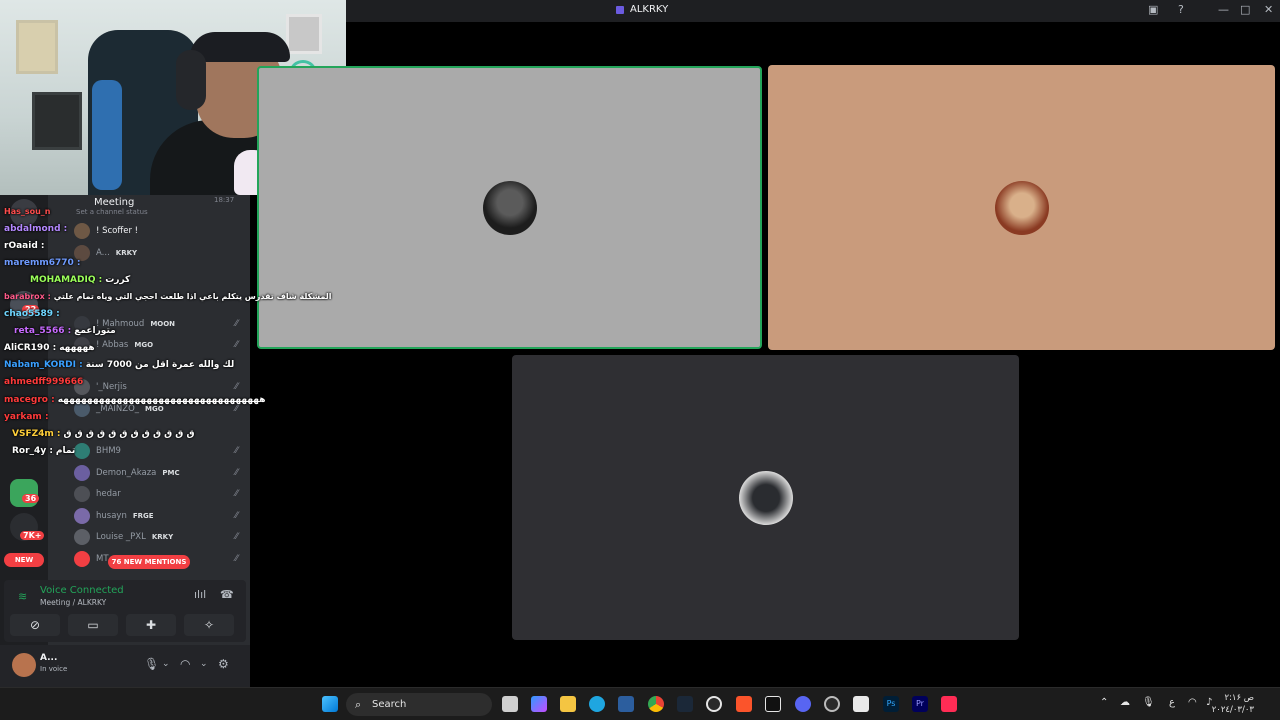 Image resolution: width=1280 pixels, height=720 pixels. I want to click on edge-icon, so click(597, 704).